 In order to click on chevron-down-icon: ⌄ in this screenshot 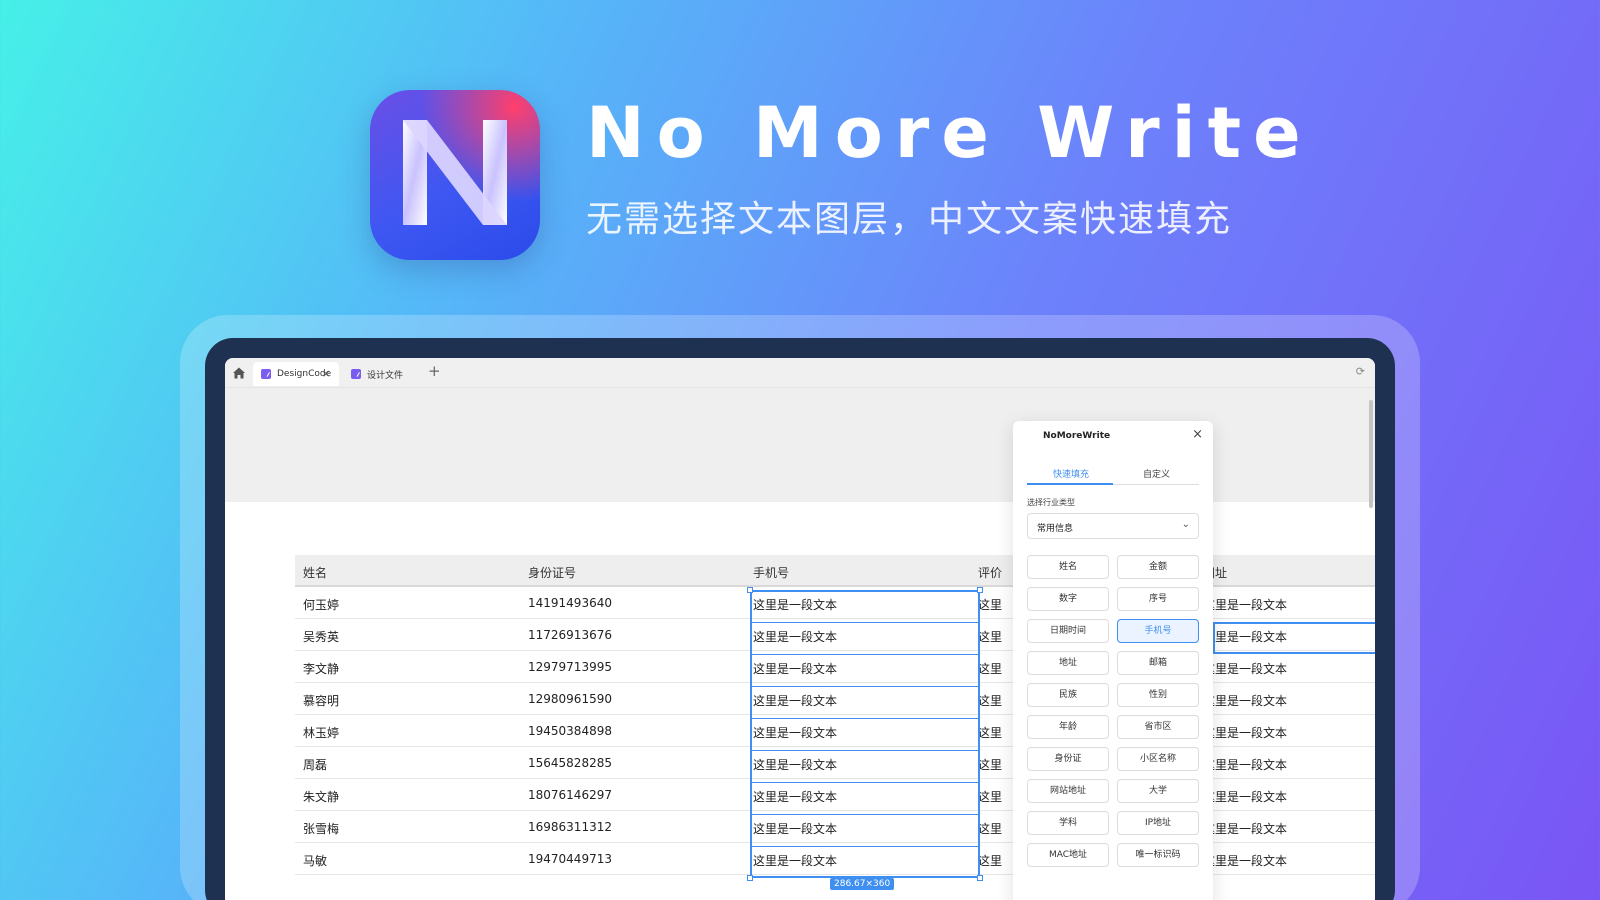, I will do `click(1185, 524)`.